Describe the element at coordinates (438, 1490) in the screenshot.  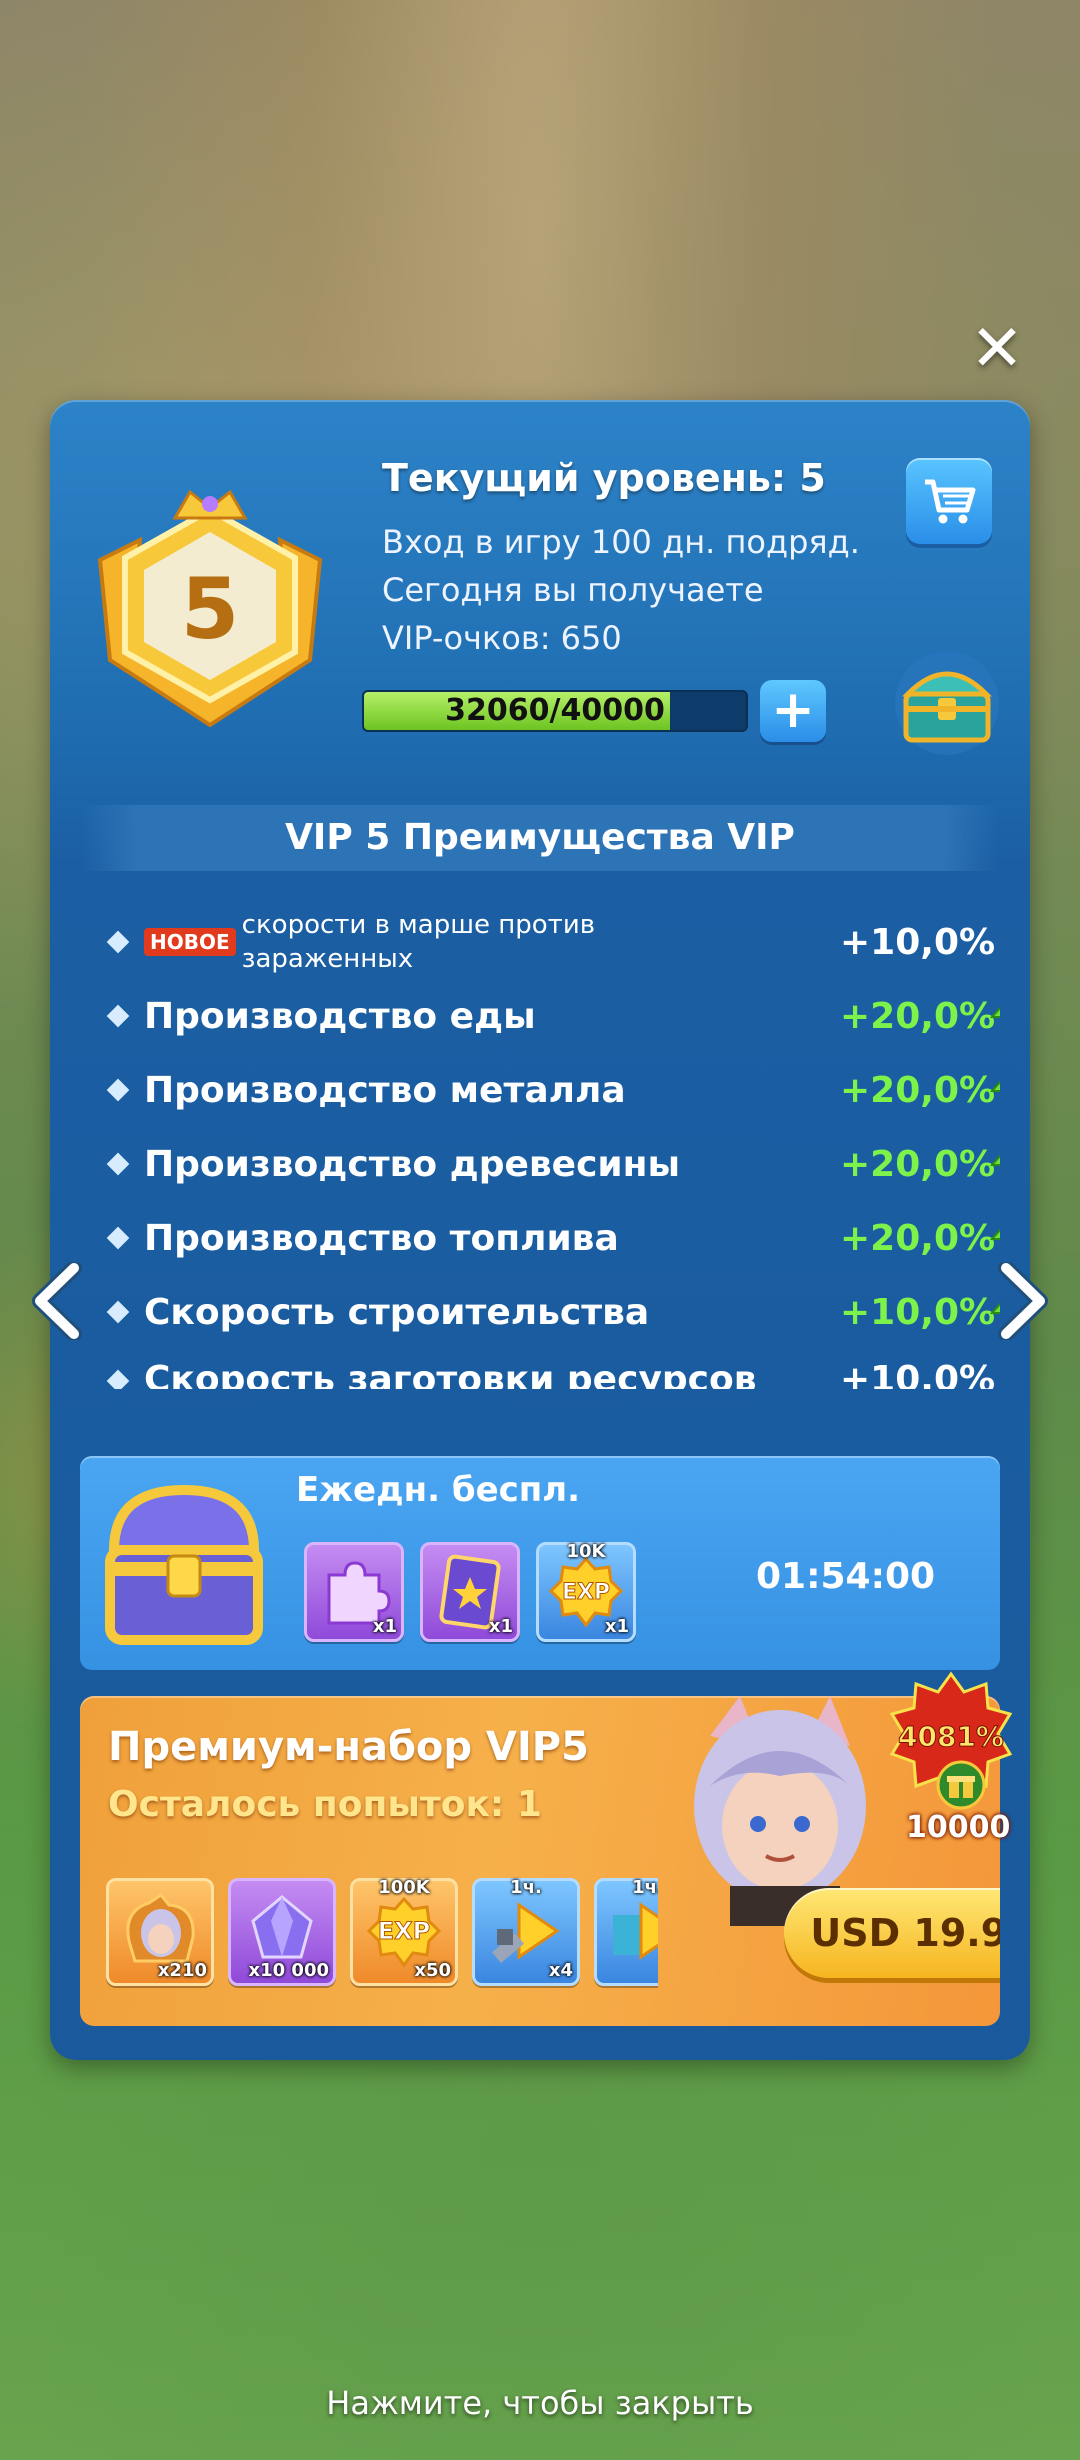
I see `daily-title: Ежедн. беспл.` at that location.